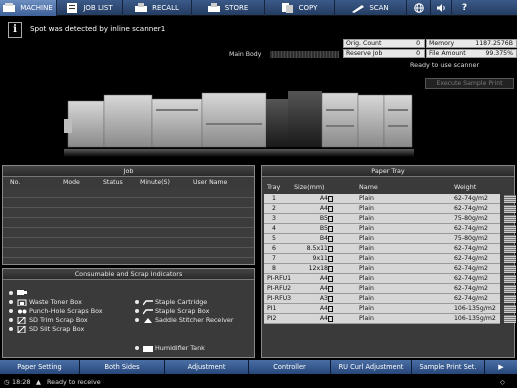 The height and width of the screenshot is (388, 517). Describe the element at coordinates (368, 187) in the screenshot. I see `col-name: Name` at that location.